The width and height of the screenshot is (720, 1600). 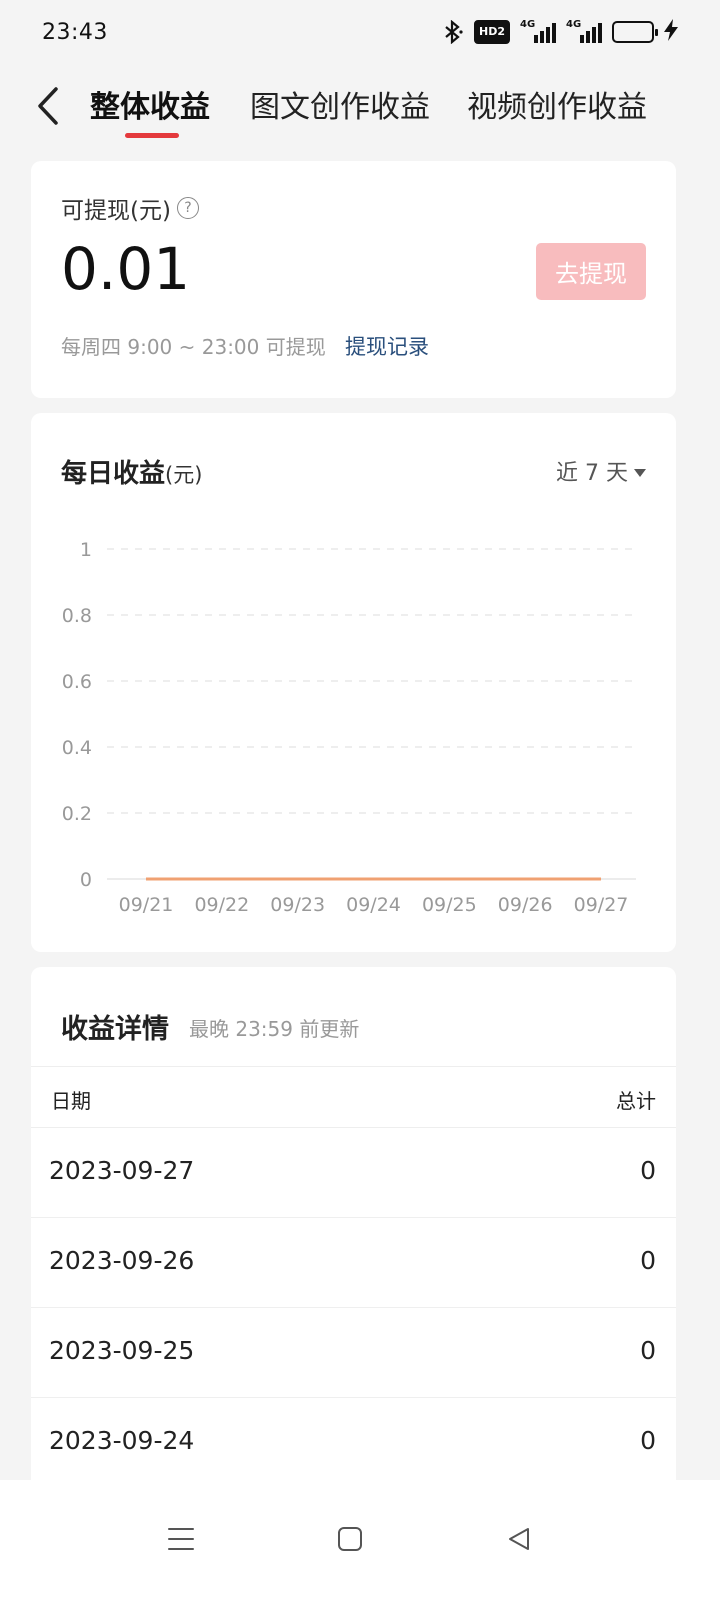 I want to click on charging-icon, so click(x=671, y=32).